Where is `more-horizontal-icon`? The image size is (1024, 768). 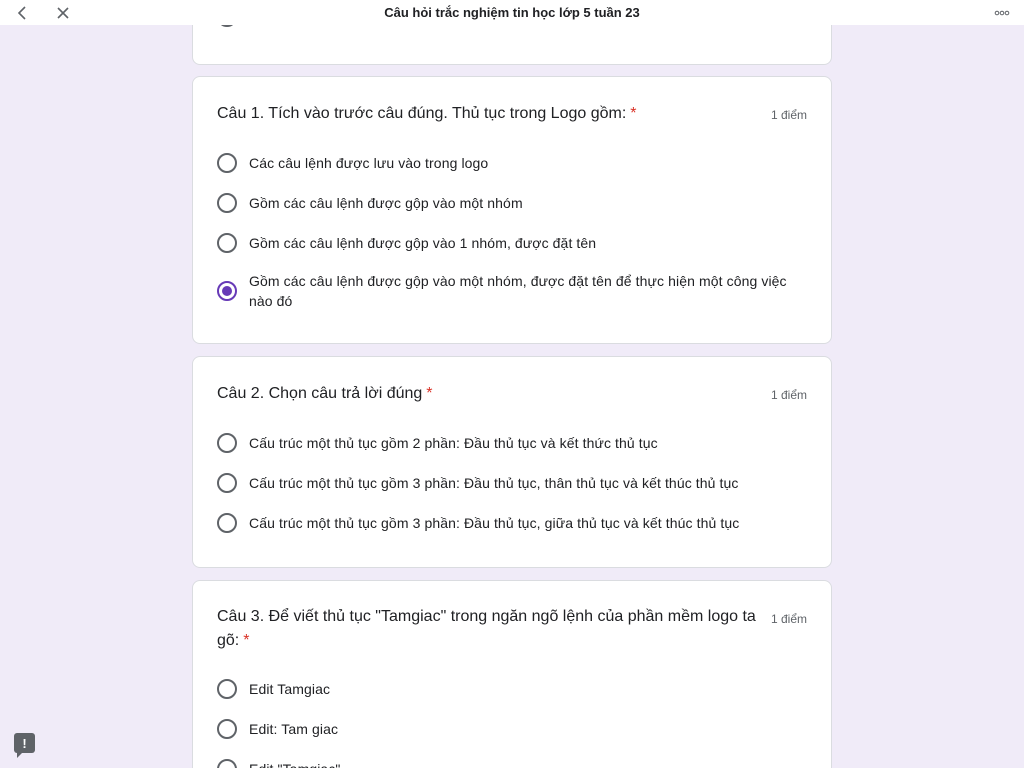 more-horizontal-icon is located at coordinates (1002, 12).